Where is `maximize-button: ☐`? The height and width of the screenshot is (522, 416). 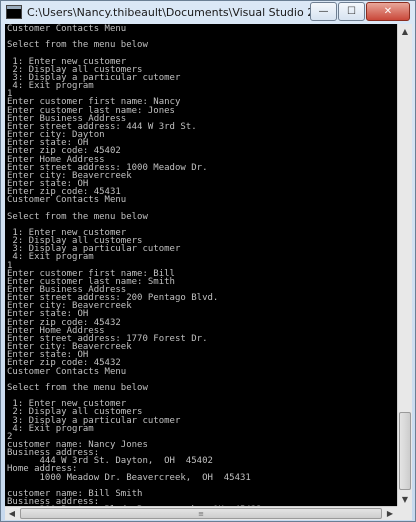
maximize-button: ☐ is located at coordinates (351, 11).